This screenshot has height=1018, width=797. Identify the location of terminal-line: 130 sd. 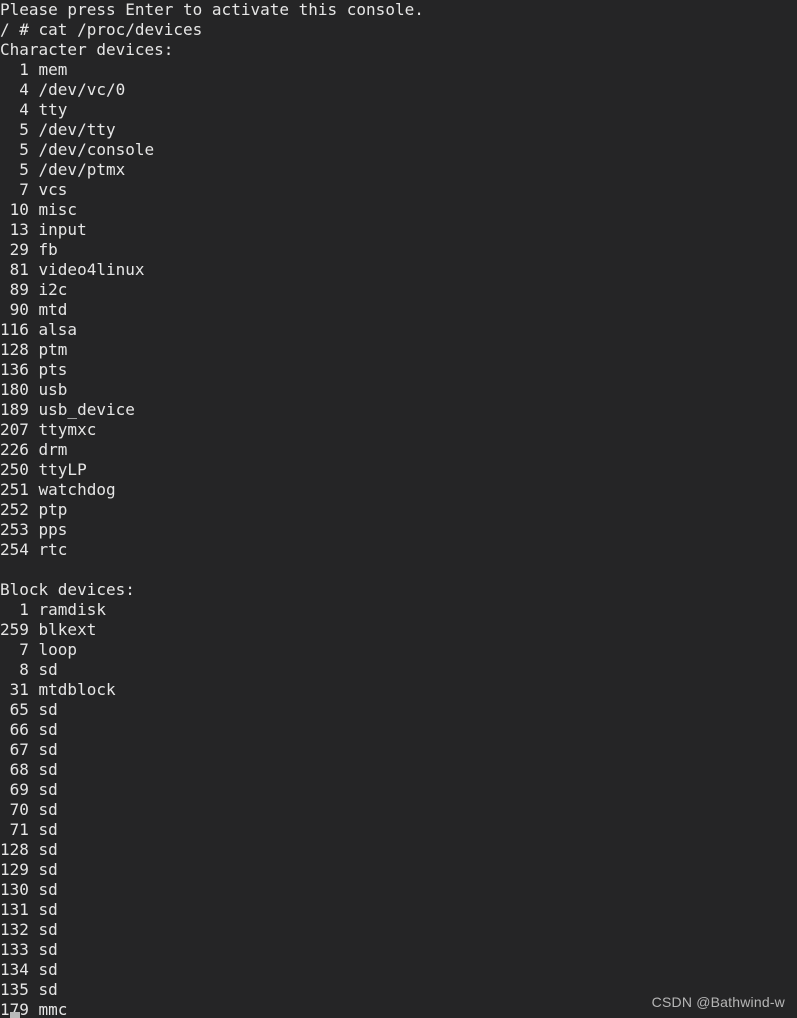
(29, 889).